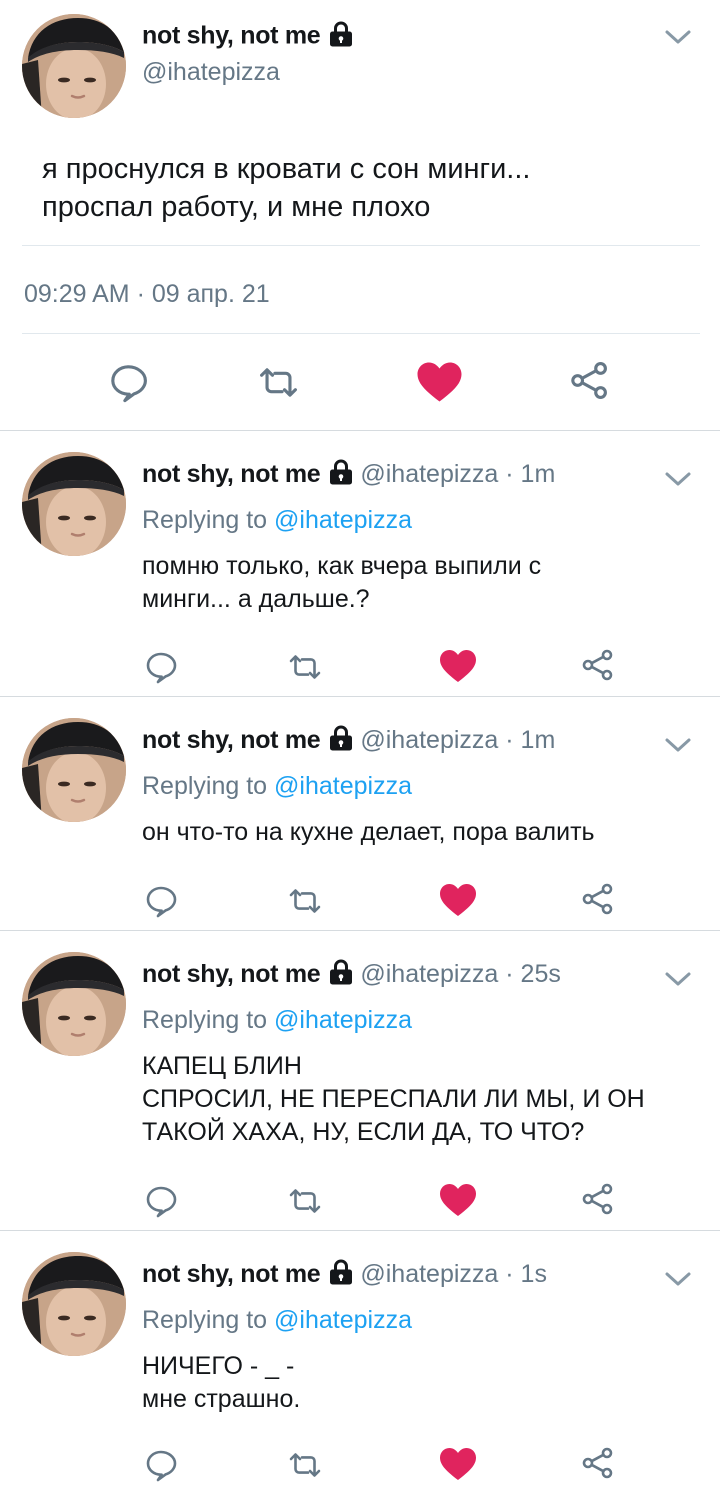 The width and height of the screenshot is (720, 1488). Describe the element at coordinates (221, 1382) in the screenshot. I see `tweet-text: НИЧЕГО - _ - мне страшно.` at that location.